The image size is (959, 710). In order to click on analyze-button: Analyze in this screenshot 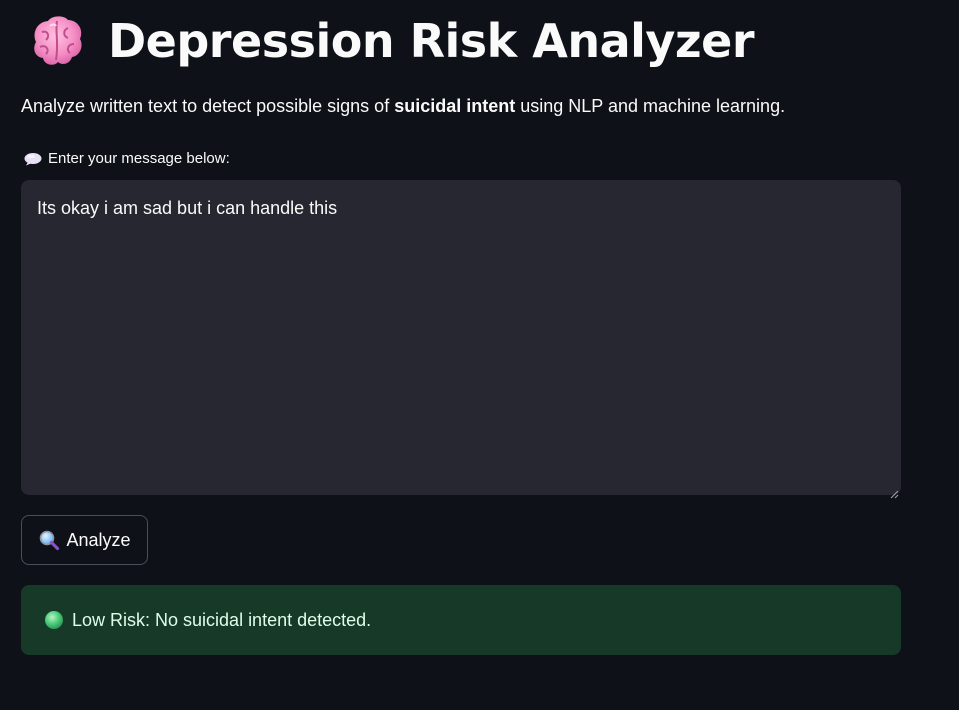, I will do `click(84, 540)`.